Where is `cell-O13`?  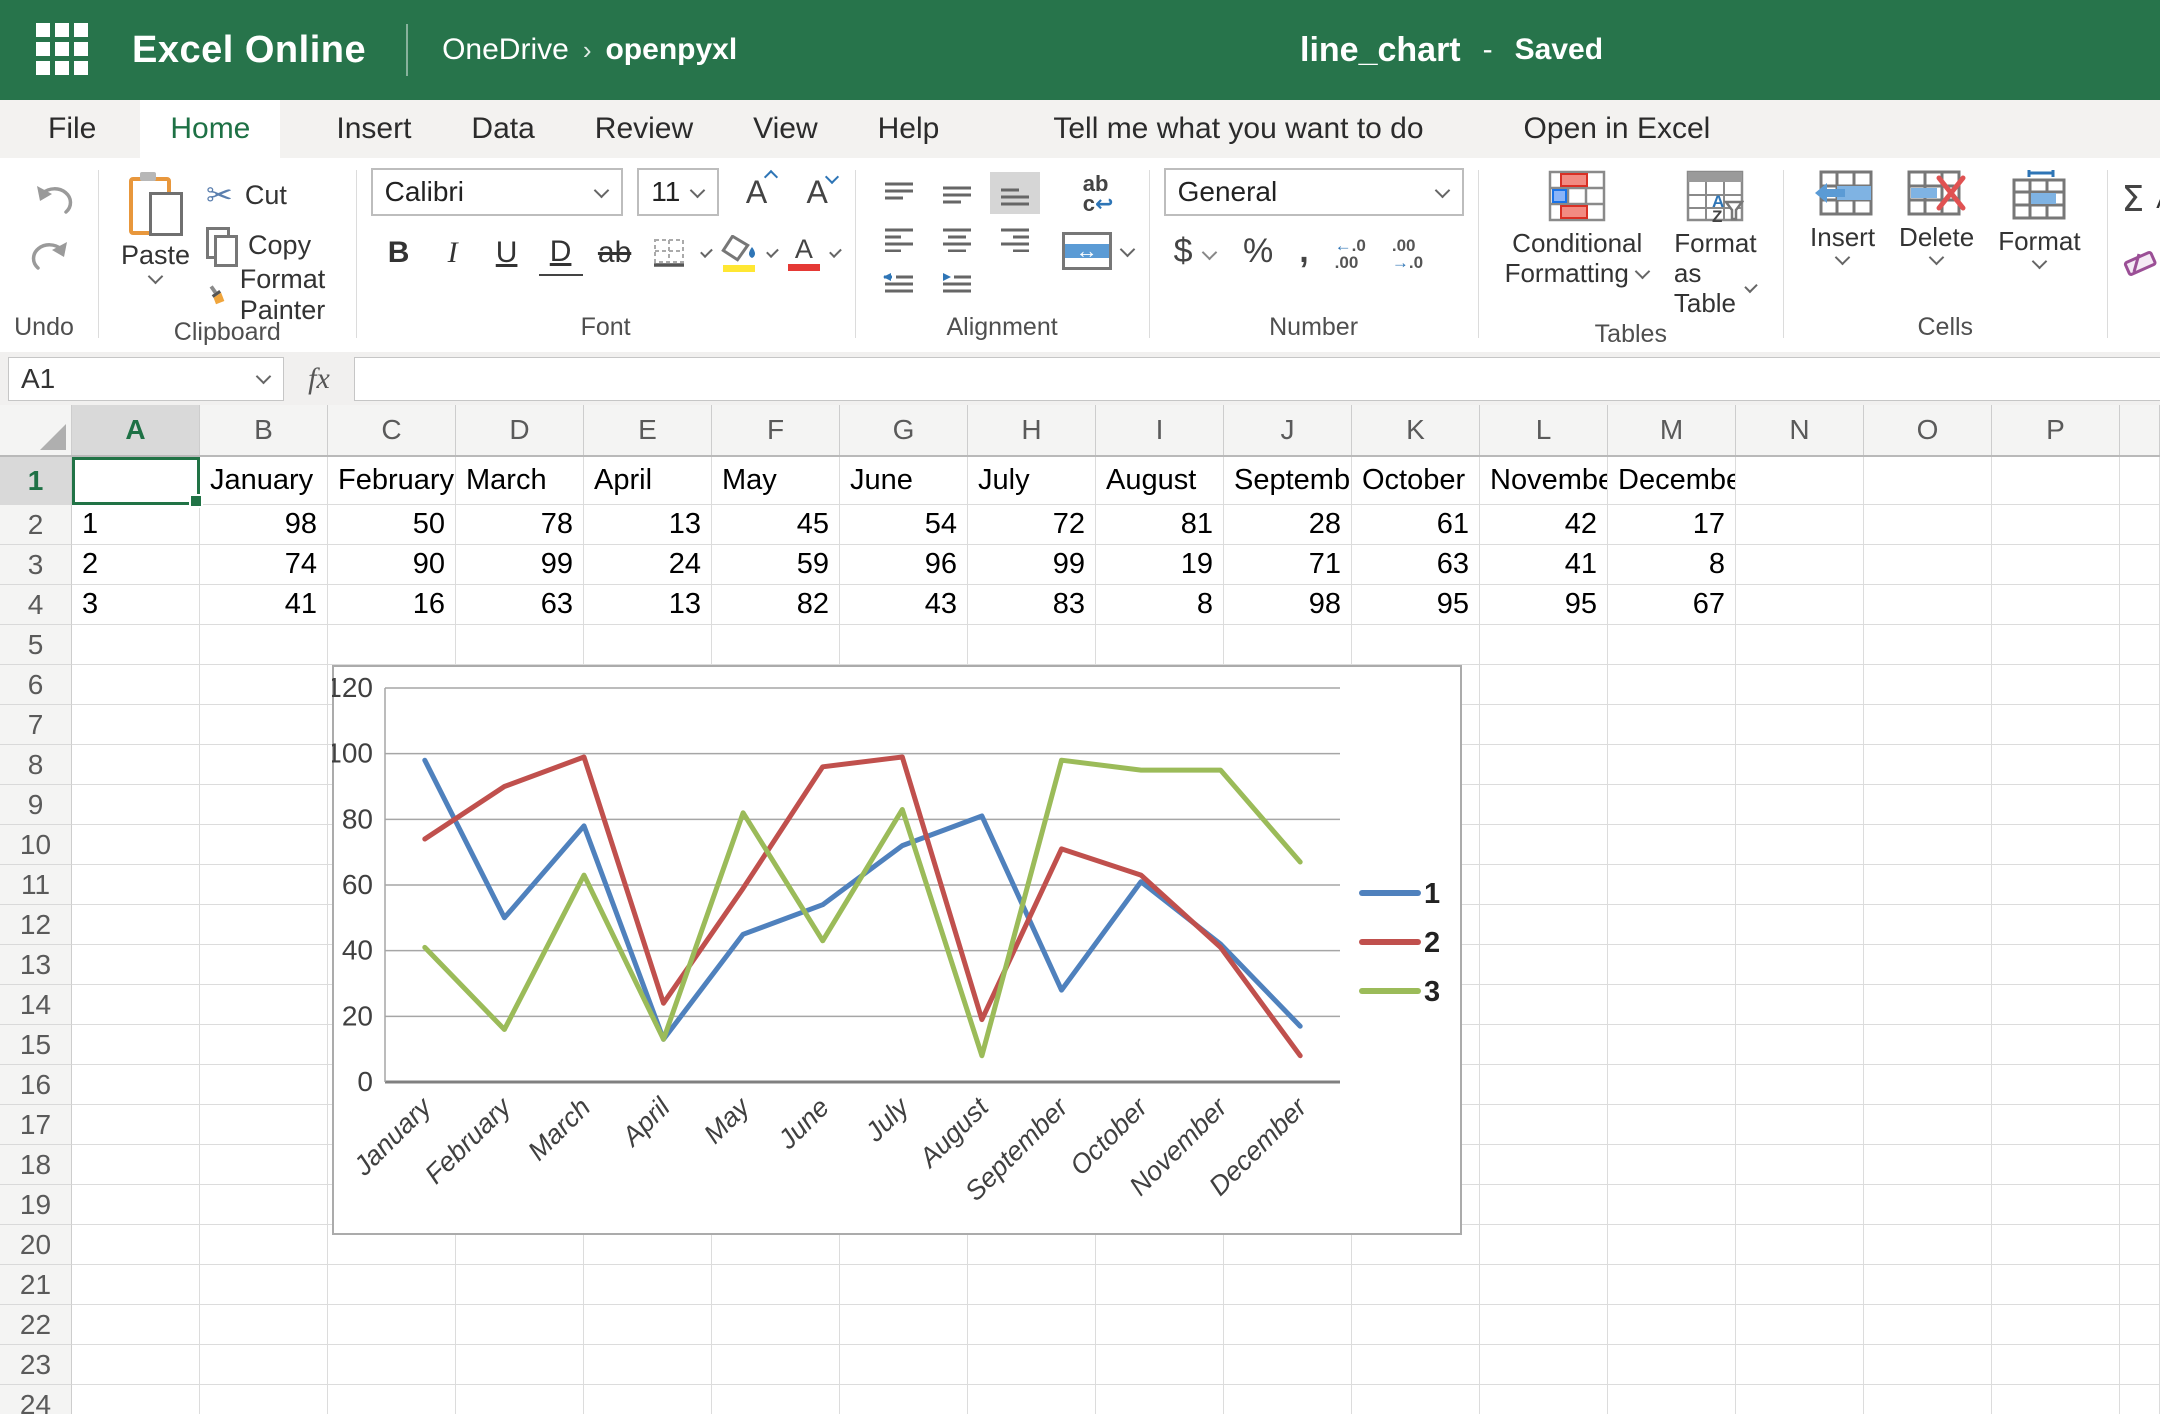 cell-O13 is located at coordinates (1928, 965).